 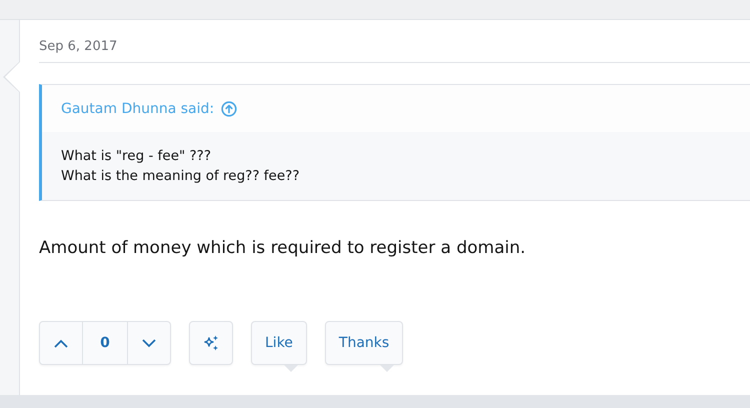 I want to click on reaction-button: Thanks, so click(x=364, y=343).